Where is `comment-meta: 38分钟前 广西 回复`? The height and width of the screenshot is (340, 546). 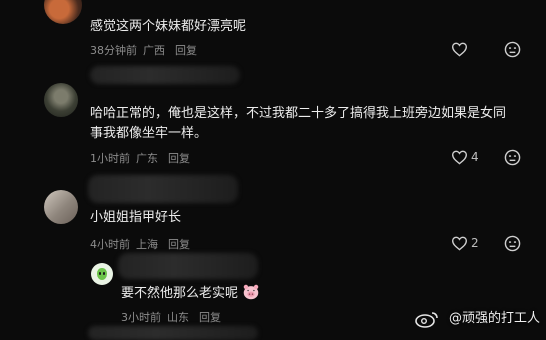 comment-meta: 38分钟前 广西 回复 is located at coordinates (143, 50).